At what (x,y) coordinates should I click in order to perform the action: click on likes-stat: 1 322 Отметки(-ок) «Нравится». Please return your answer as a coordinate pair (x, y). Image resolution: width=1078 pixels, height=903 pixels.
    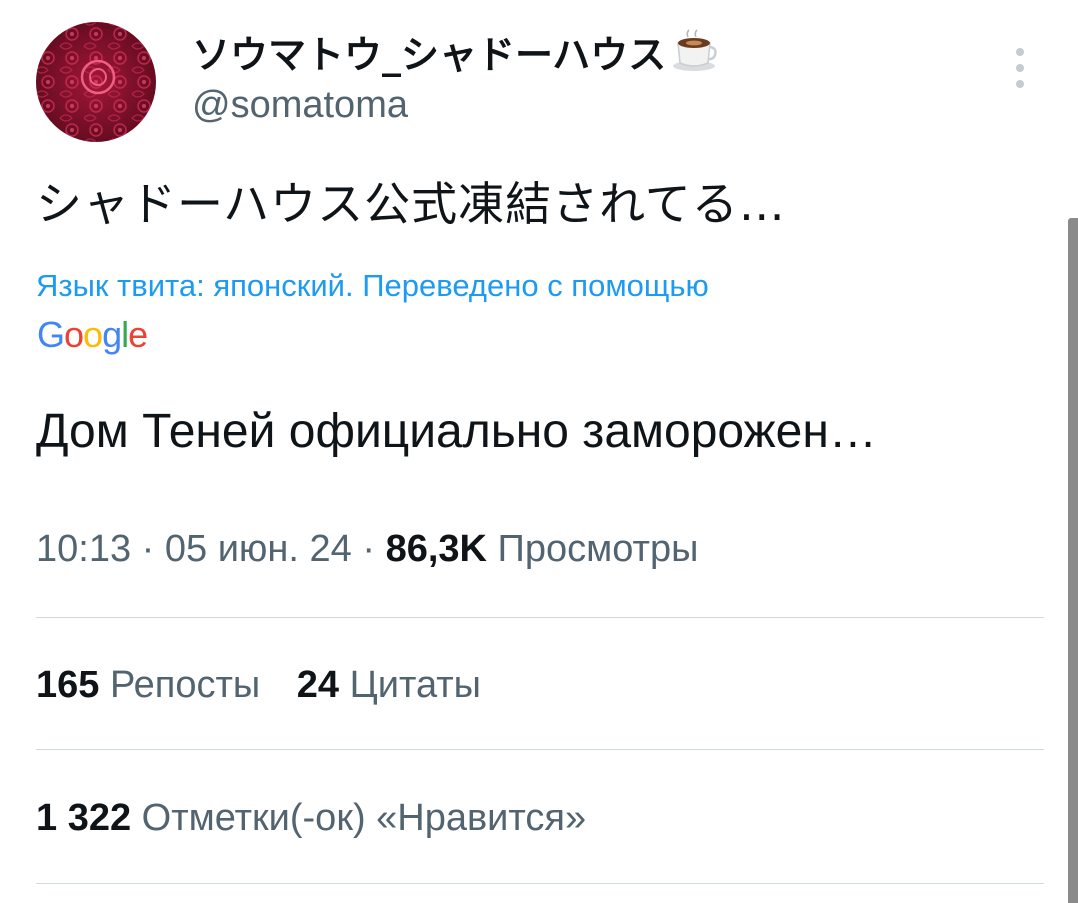
    Looking at the image, I should click on (311, 818).